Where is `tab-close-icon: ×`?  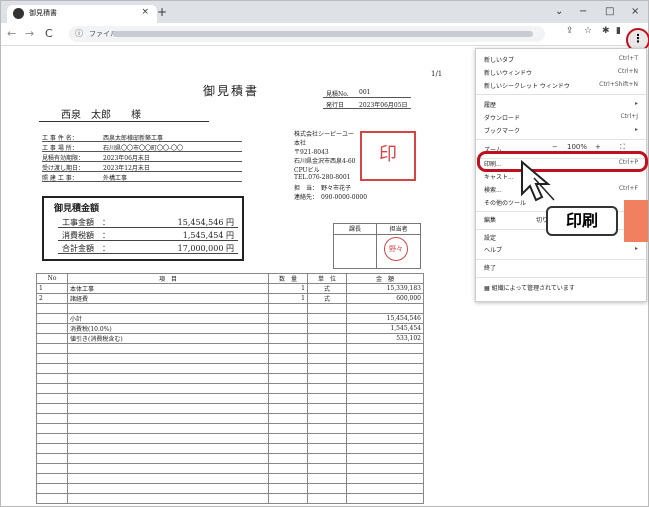
tab-close-icon: × is located at coordinates (145, 12).